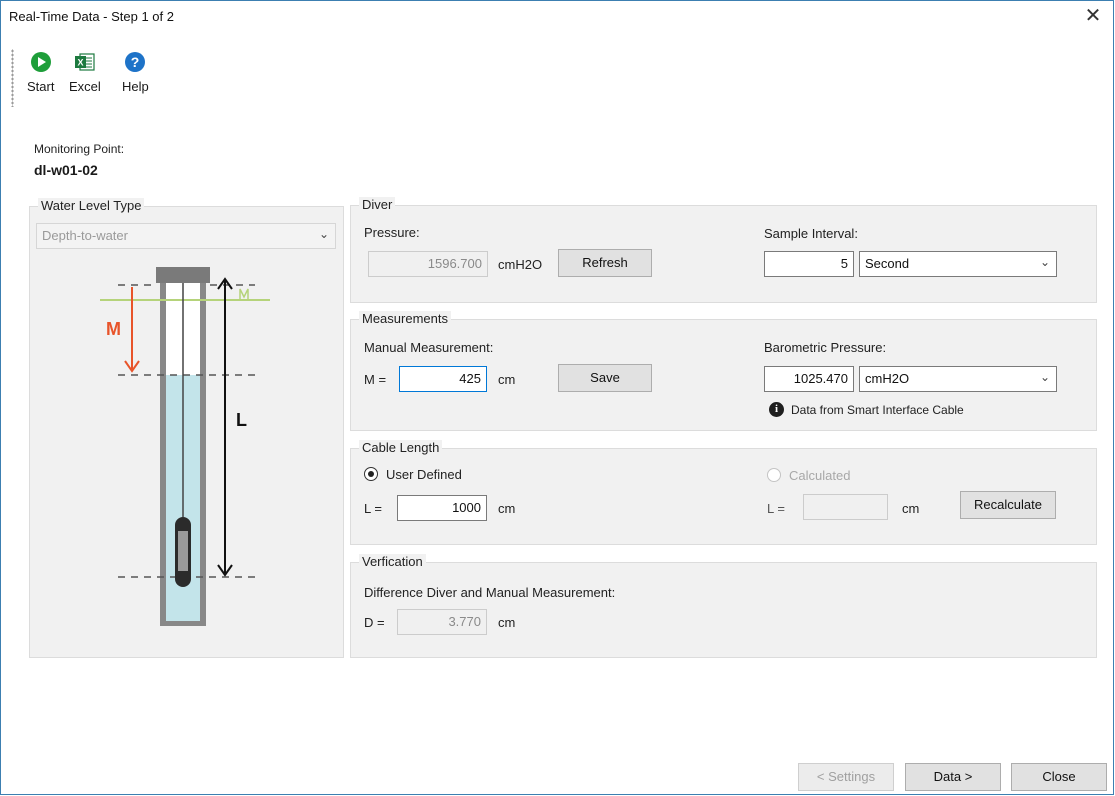  What do you see at coordinates (442, 508) in the screenshot?
I see `cable-length-field: 1000` at bounding box center [442, 508].